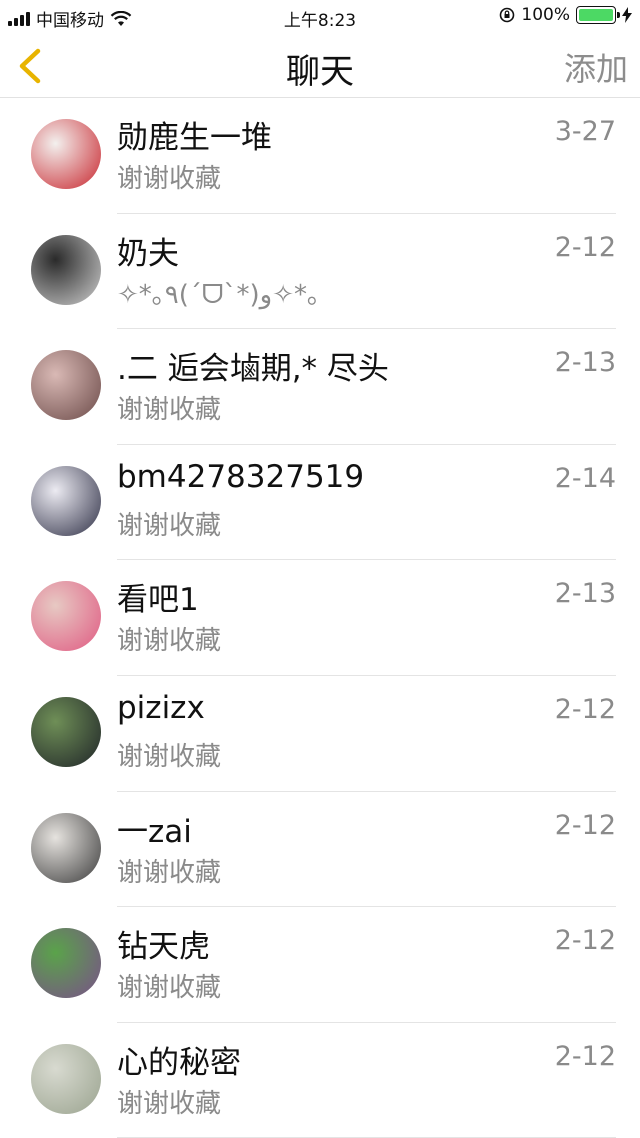  I want to click on status-bar: 中国移动 上午8:23 100%, so click(320, 17).